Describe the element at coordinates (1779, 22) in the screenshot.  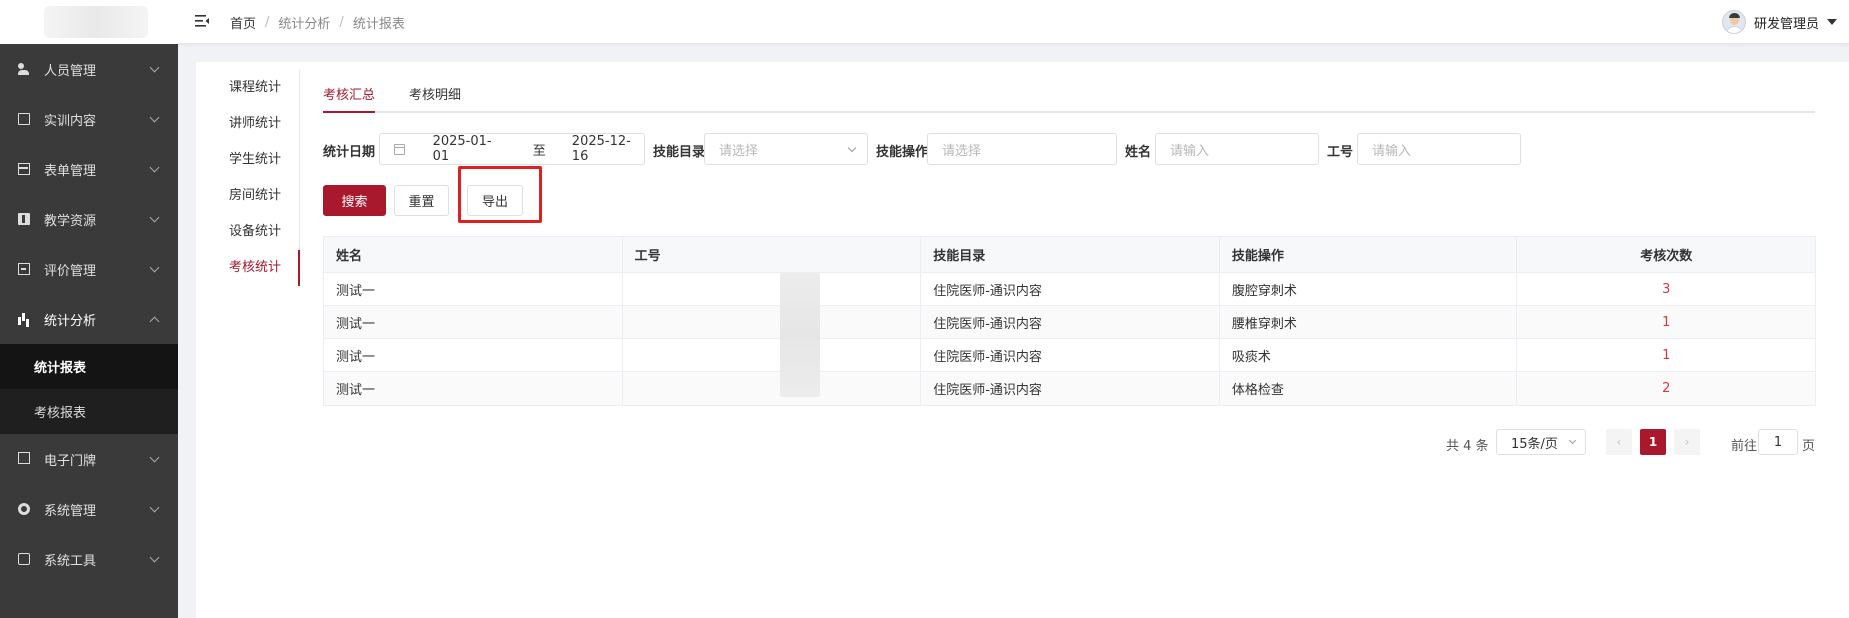
I see `user-menu: 研发管理员` at that location.